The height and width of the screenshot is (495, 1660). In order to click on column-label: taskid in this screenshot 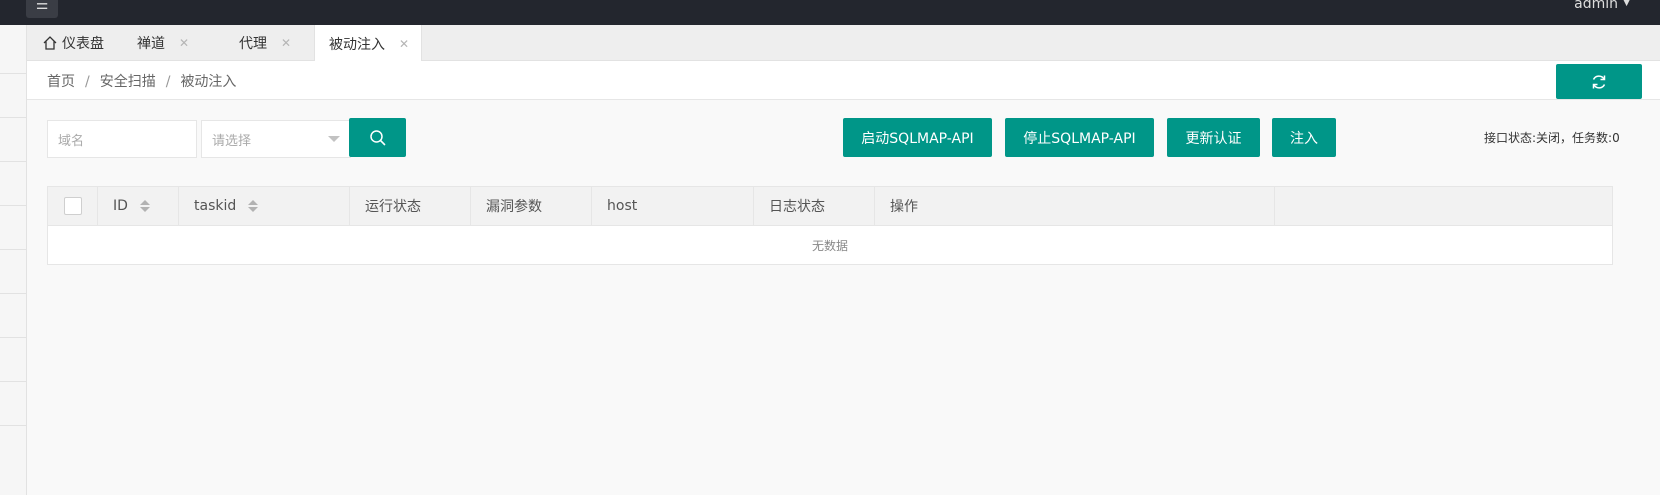, I will do `click(215, 206)`.